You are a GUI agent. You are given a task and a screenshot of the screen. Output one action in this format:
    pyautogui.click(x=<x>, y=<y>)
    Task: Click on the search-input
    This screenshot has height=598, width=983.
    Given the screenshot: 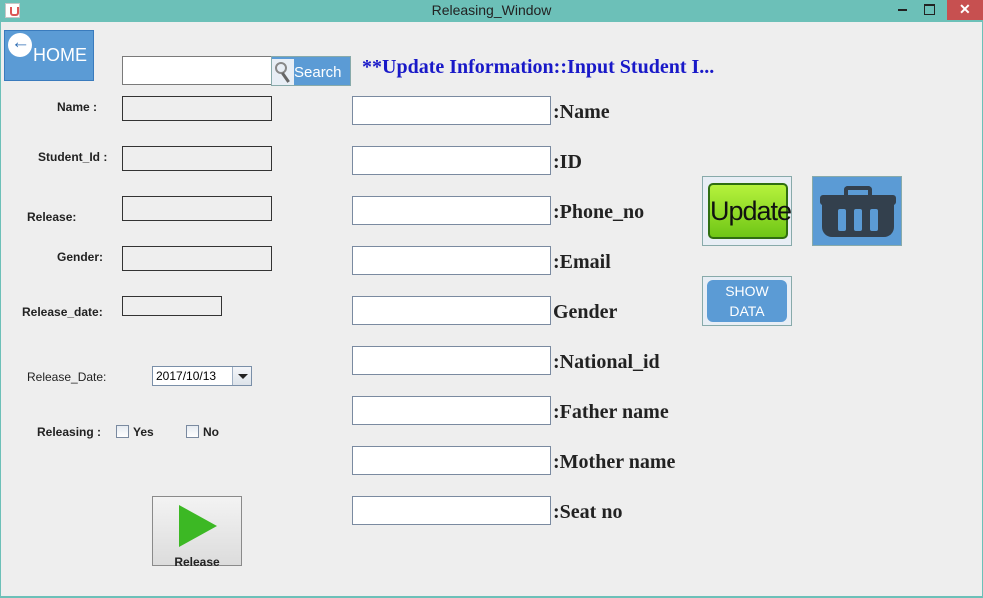 What is the action you would take?
    pyautogui.click(x=197, y=70)
    